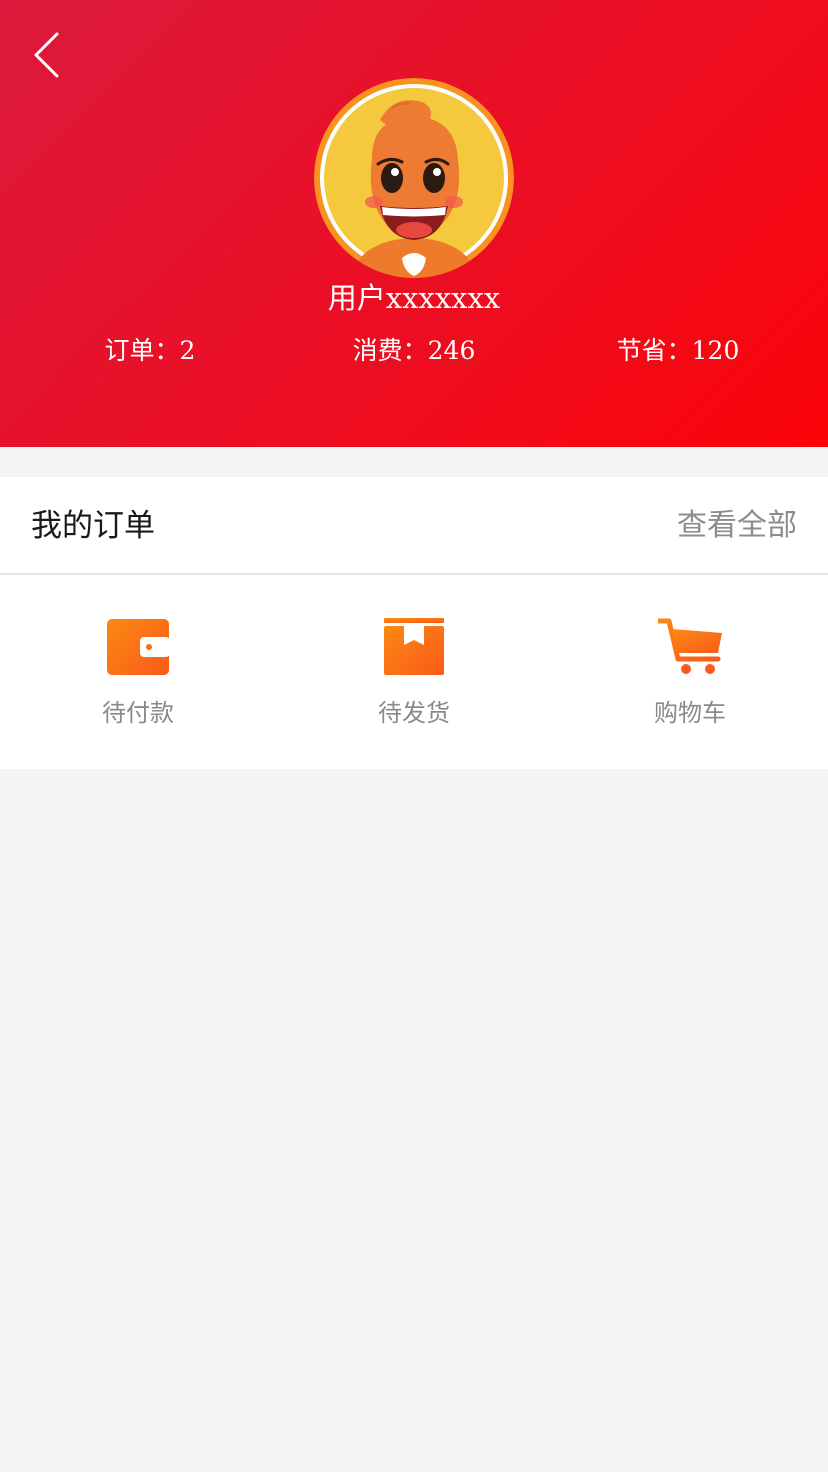 The width and height of the screenshot is (828, 1472). What do you see at coordinates (414, 350) in the screenshot?
I see `stat-spending: 消费：246` at bounding box center [414, 350].